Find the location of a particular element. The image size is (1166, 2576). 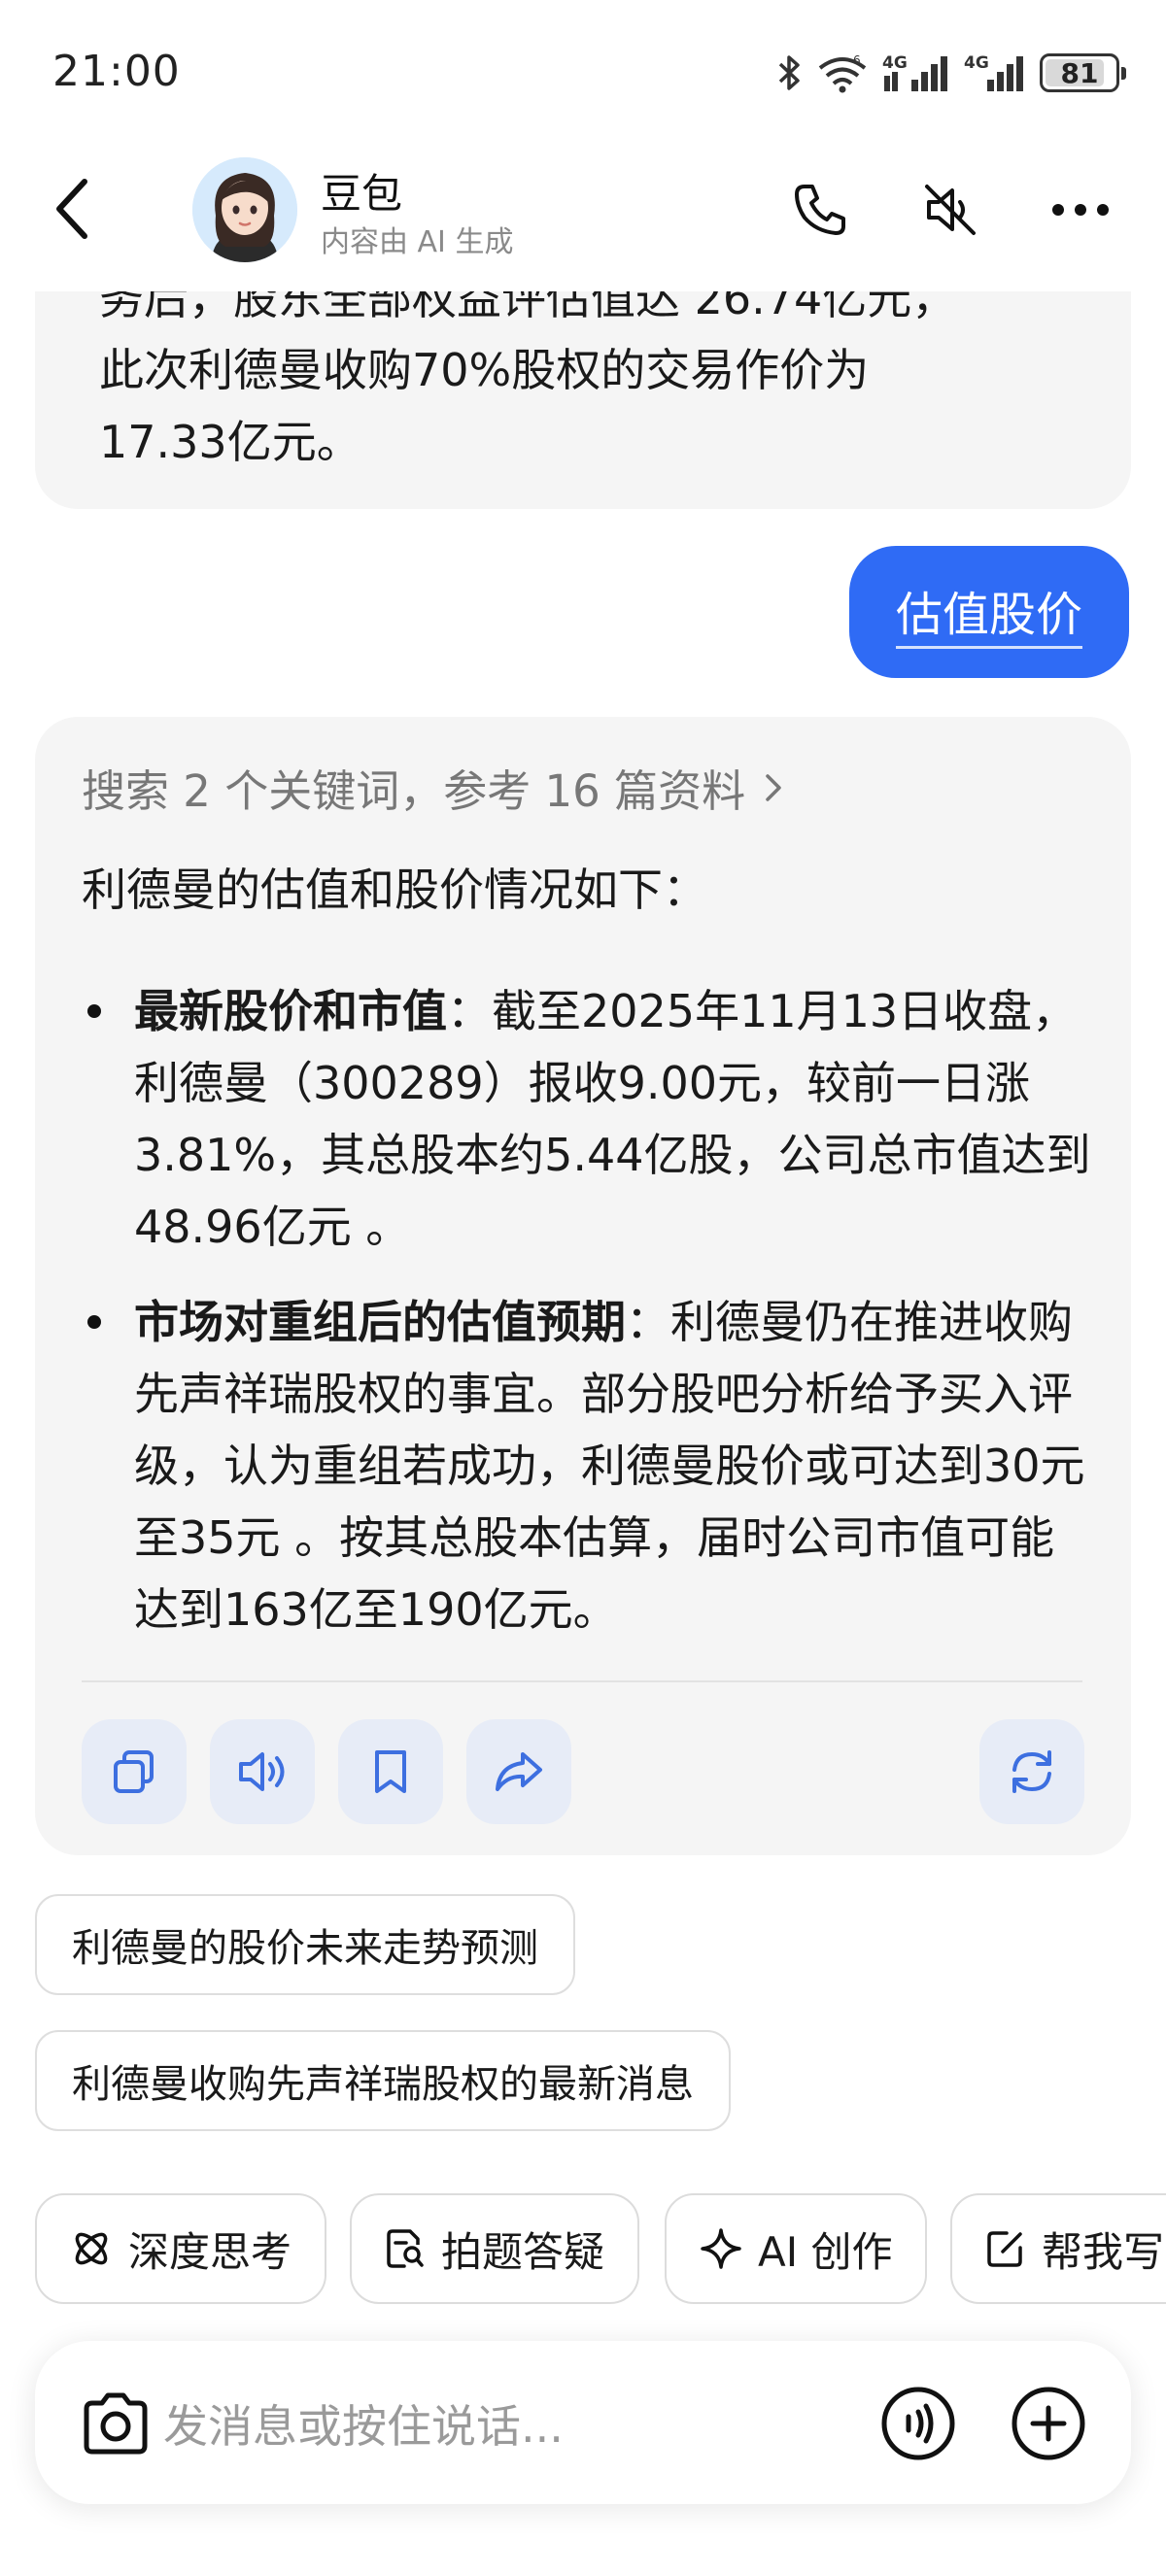

tool-ai-create: AI 创作 is located at coordinates (796, 2248).